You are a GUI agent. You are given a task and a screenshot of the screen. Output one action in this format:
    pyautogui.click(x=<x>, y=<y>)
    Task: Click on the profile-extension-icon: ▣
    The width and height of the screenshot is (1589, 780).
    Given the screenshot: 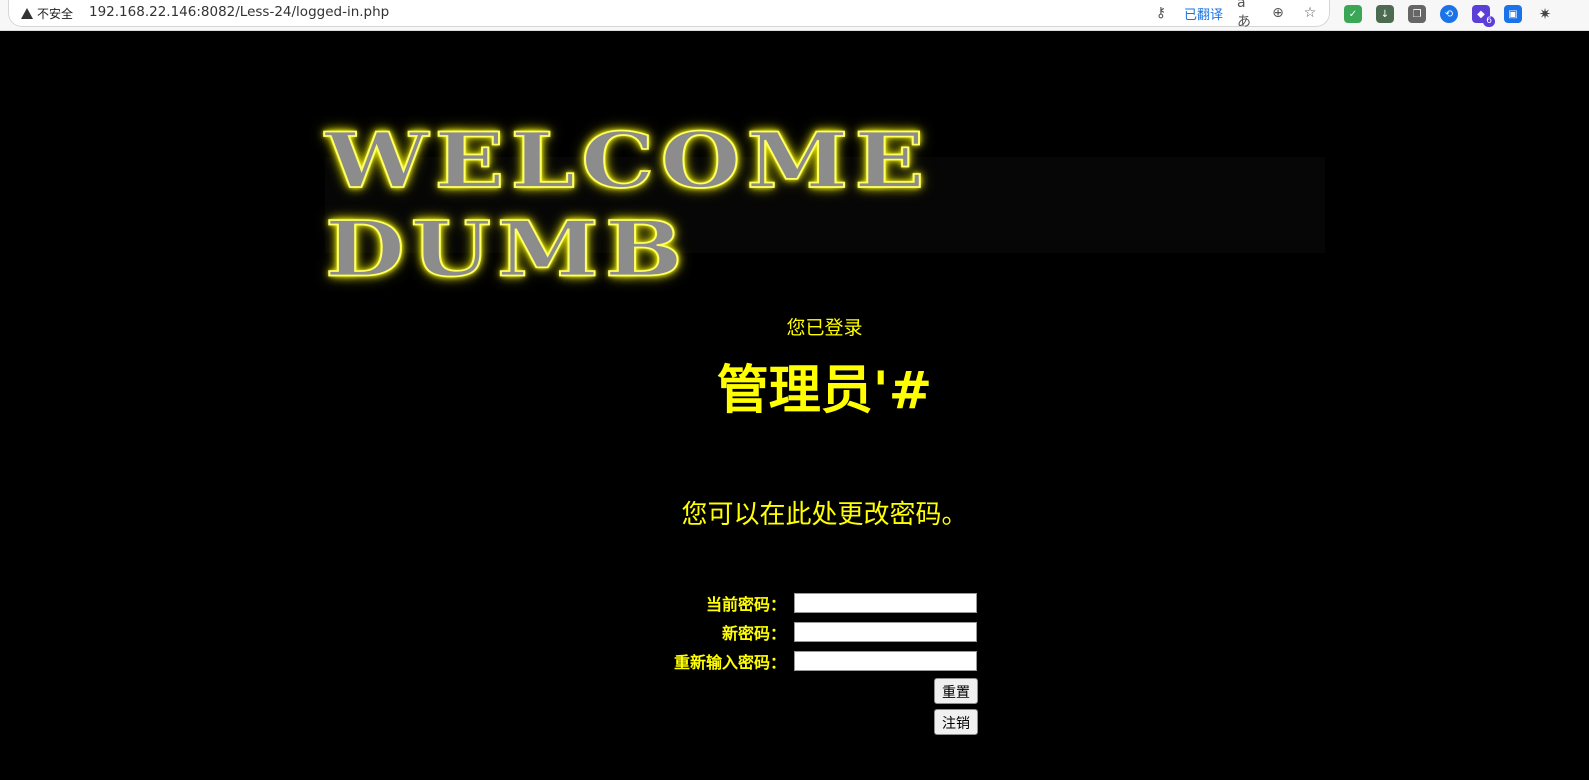 What is the action you would take?
    pyautogui.click(x=1513, y=14)
    